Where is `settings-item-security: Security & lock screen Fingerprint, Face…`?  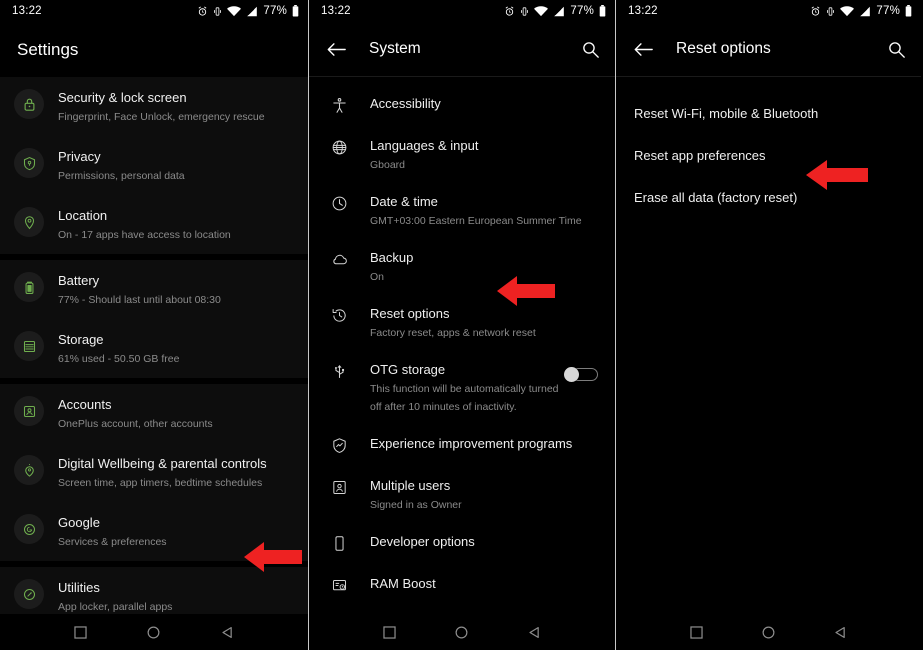 settings-item-security: Security & lock screen Fingerprint, Face… is located at coordinates (154, 106).